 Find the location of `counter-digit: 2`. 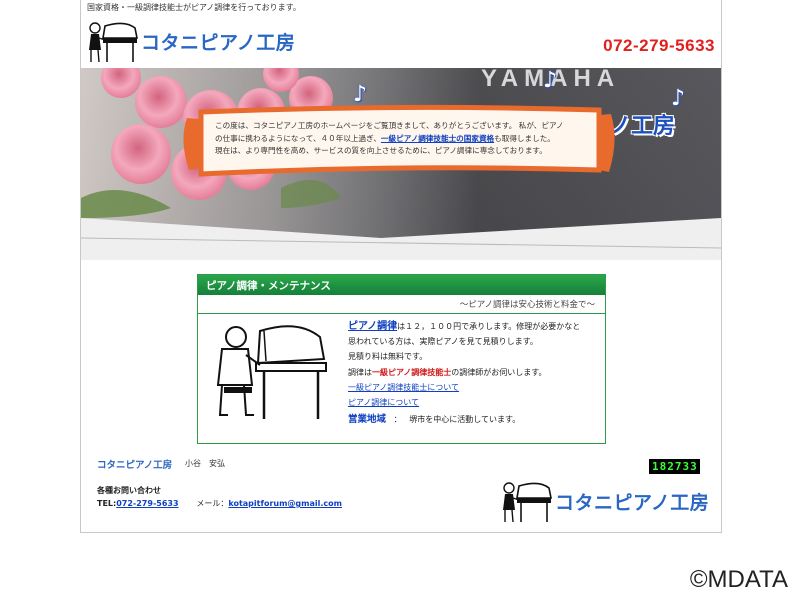

counter-digit: 2 is located at coordinates (670, 466).